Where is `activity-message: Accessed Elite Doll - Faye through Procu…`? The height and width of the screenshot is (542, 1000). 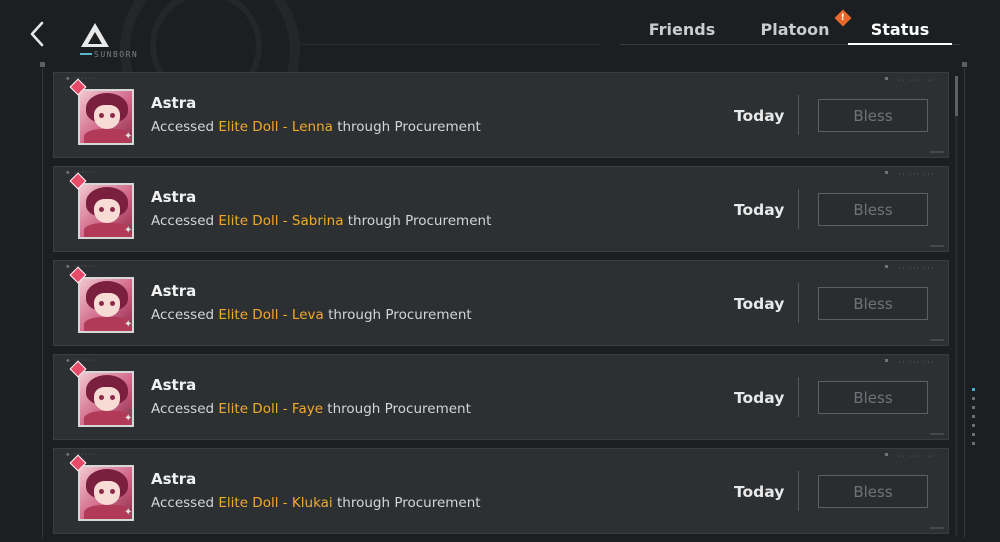 activity-message: Accessed Elite Doll - Faye through Procu… is located at coordinates (311, 409).